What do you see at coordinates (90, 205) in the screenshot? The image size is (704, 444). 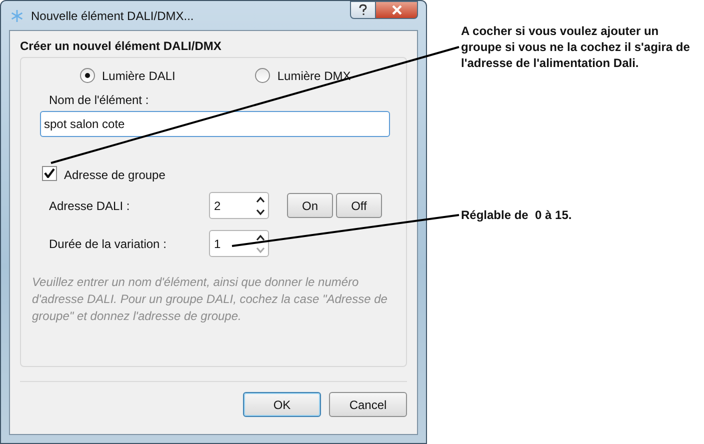 I see `field-label: Adresse DALI :` at bounding box center [90, 205].